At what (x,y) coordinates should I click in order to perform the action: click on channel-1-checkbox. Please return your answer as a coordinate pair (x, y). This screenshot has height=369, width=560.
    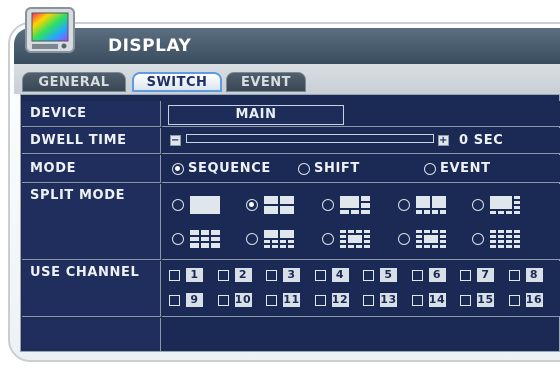
    Looking at the image, I should click on (174, 275).